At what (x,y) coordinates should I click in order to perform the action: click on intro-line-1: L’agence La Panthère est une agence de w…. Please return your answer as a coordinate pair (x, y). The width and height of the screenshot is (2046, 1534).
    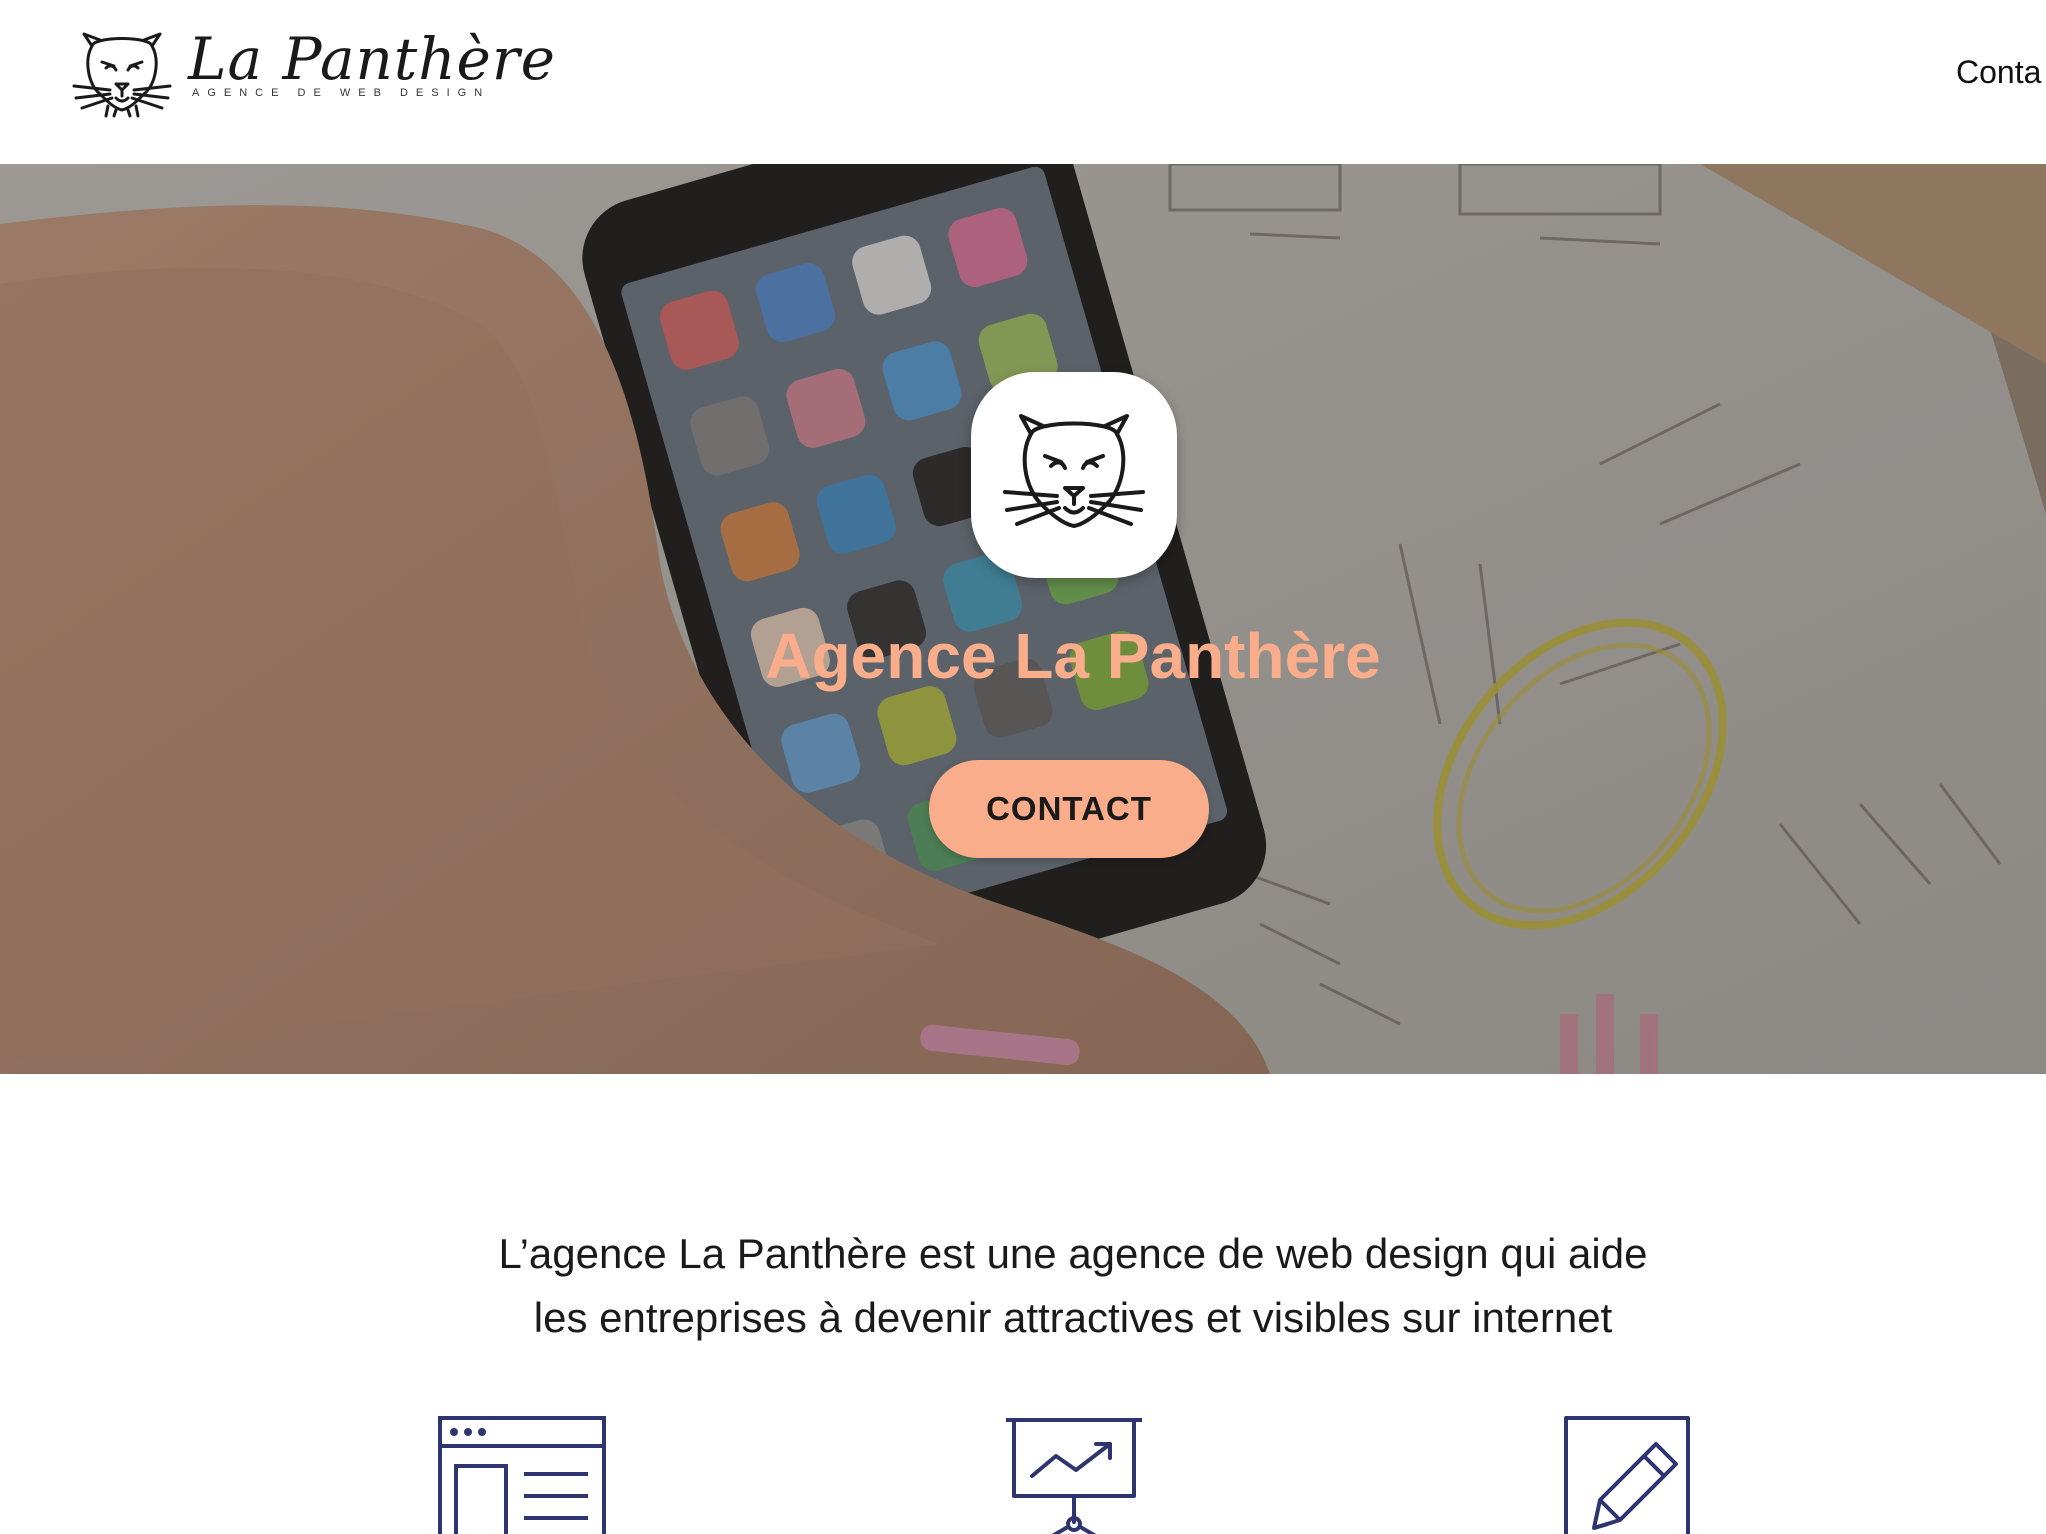
    Looking at the image, I should click on (1073, 1253).